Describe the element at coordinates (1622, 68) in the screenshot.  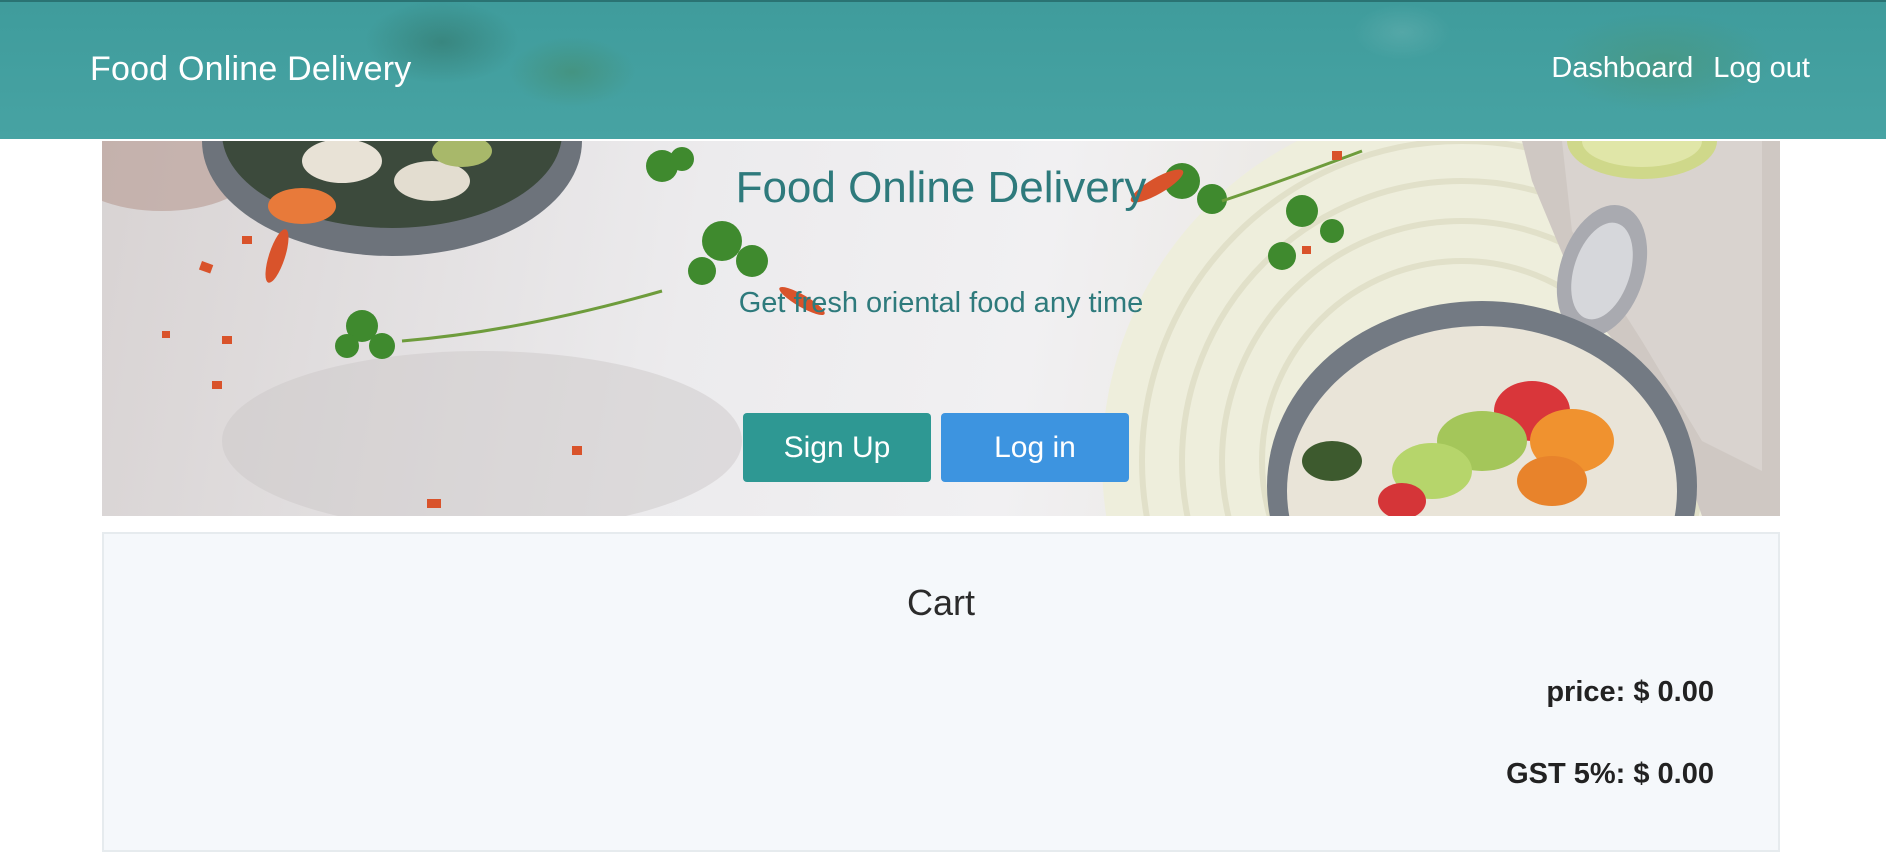
I see `nav-link-dashboard: Dashboard` at that location.